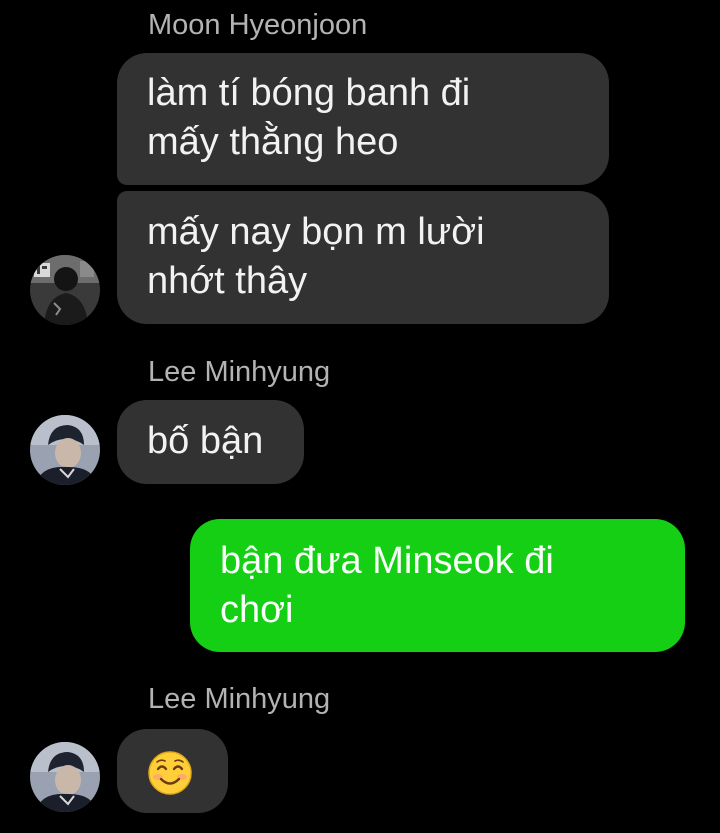 The width and height of the screenshot is (720, 833). What do you see at coordinates (309, 93) in the screenshot?
I see `message-text-line: làm tí bóng banh đi` at bounding box center [309, 93].